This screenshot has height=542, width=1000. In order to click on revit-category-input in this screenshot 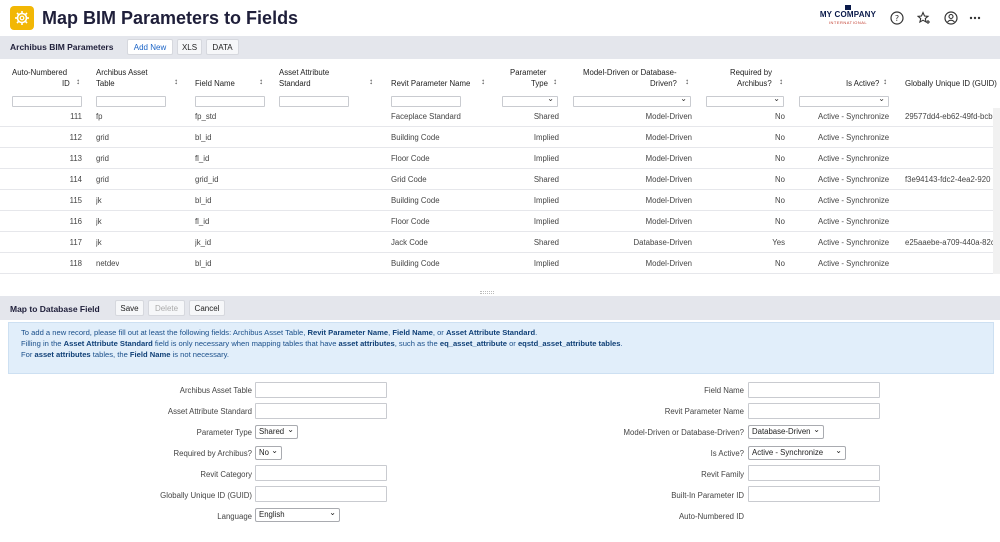, I will do `click(321, 473)`.